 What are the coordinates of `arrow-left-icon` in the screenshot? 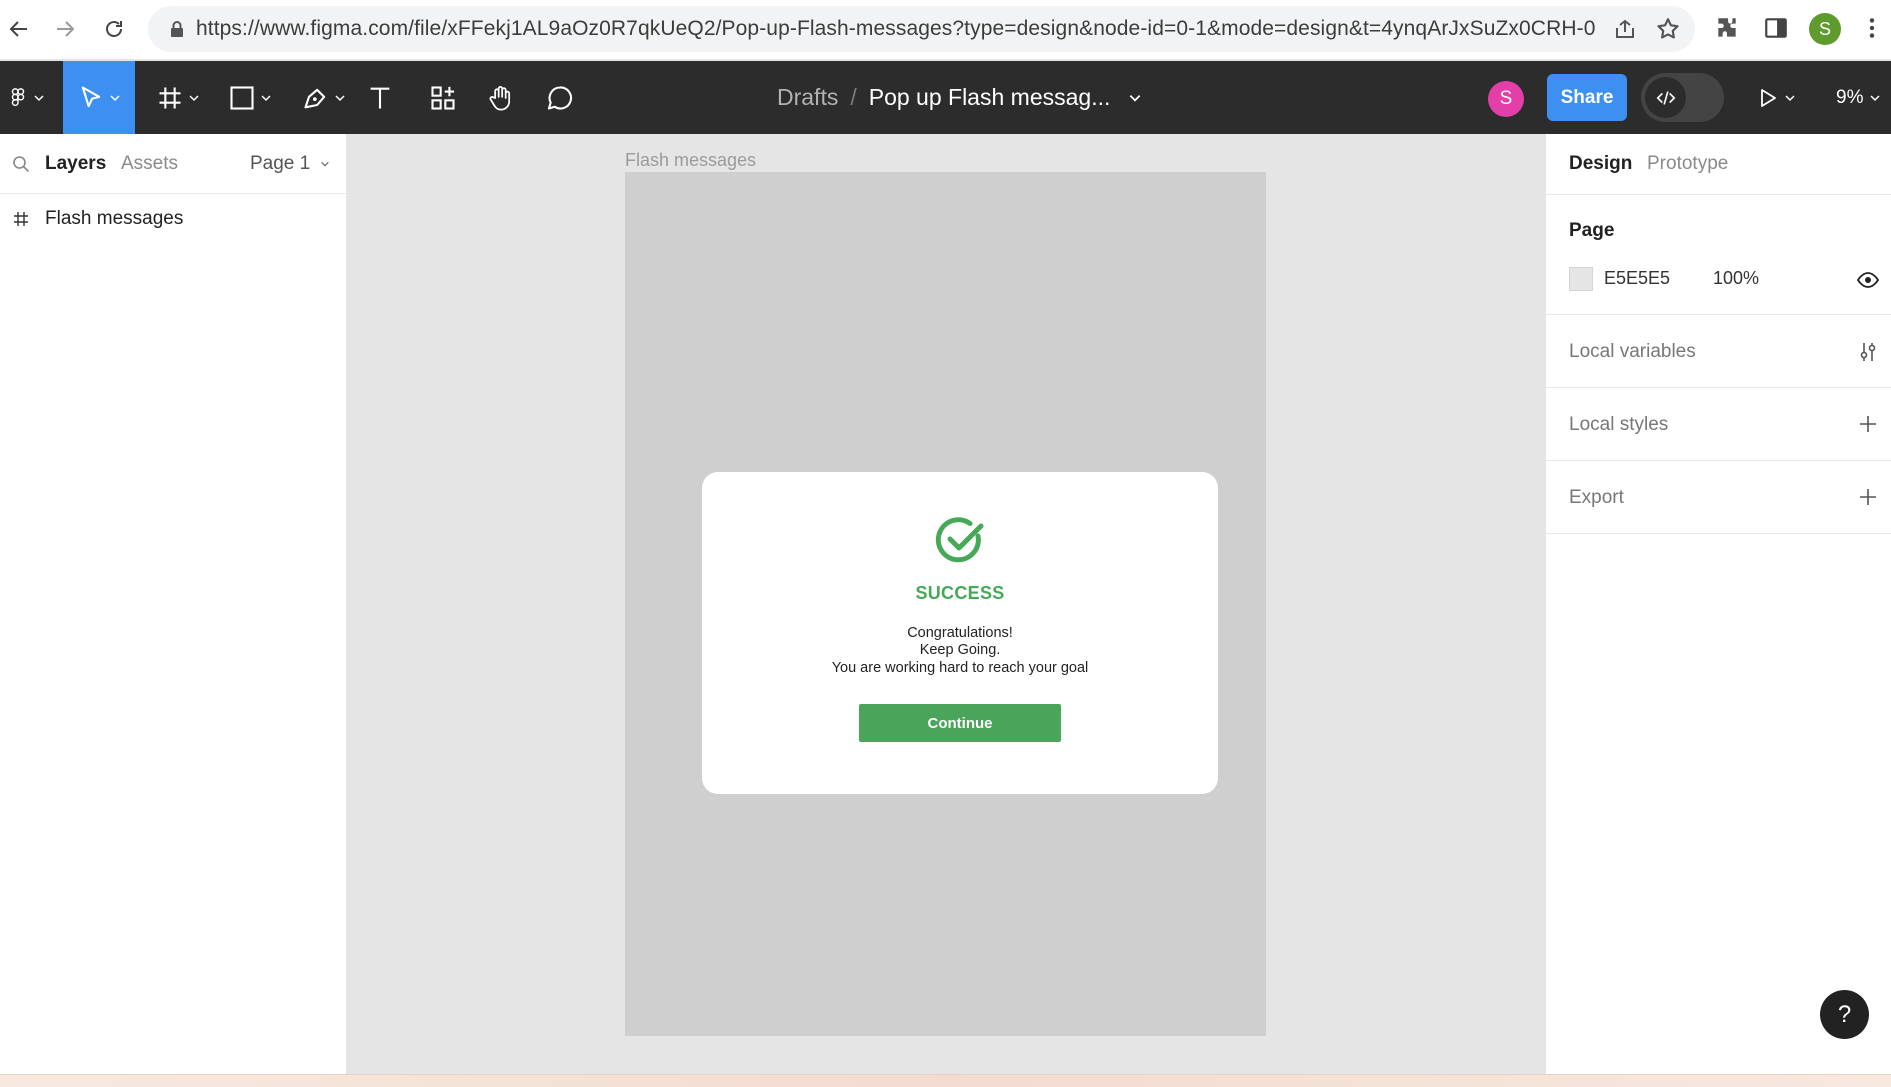 It's located at (18, 29).